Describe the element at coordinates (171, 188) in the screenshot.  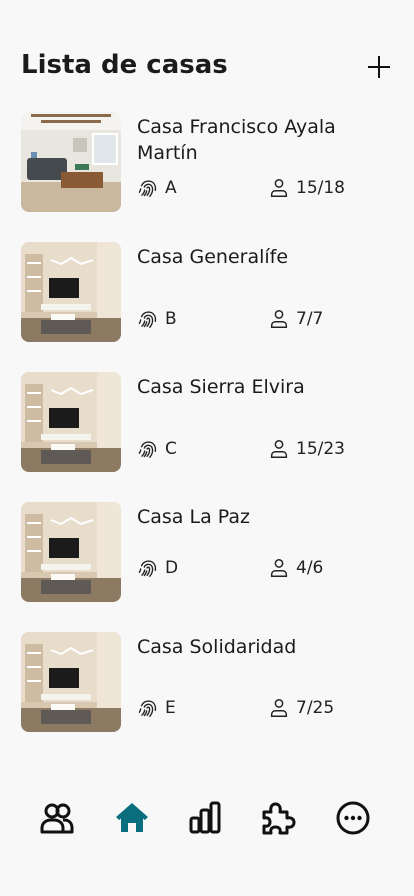
I see `house-code-label: A` at that location.